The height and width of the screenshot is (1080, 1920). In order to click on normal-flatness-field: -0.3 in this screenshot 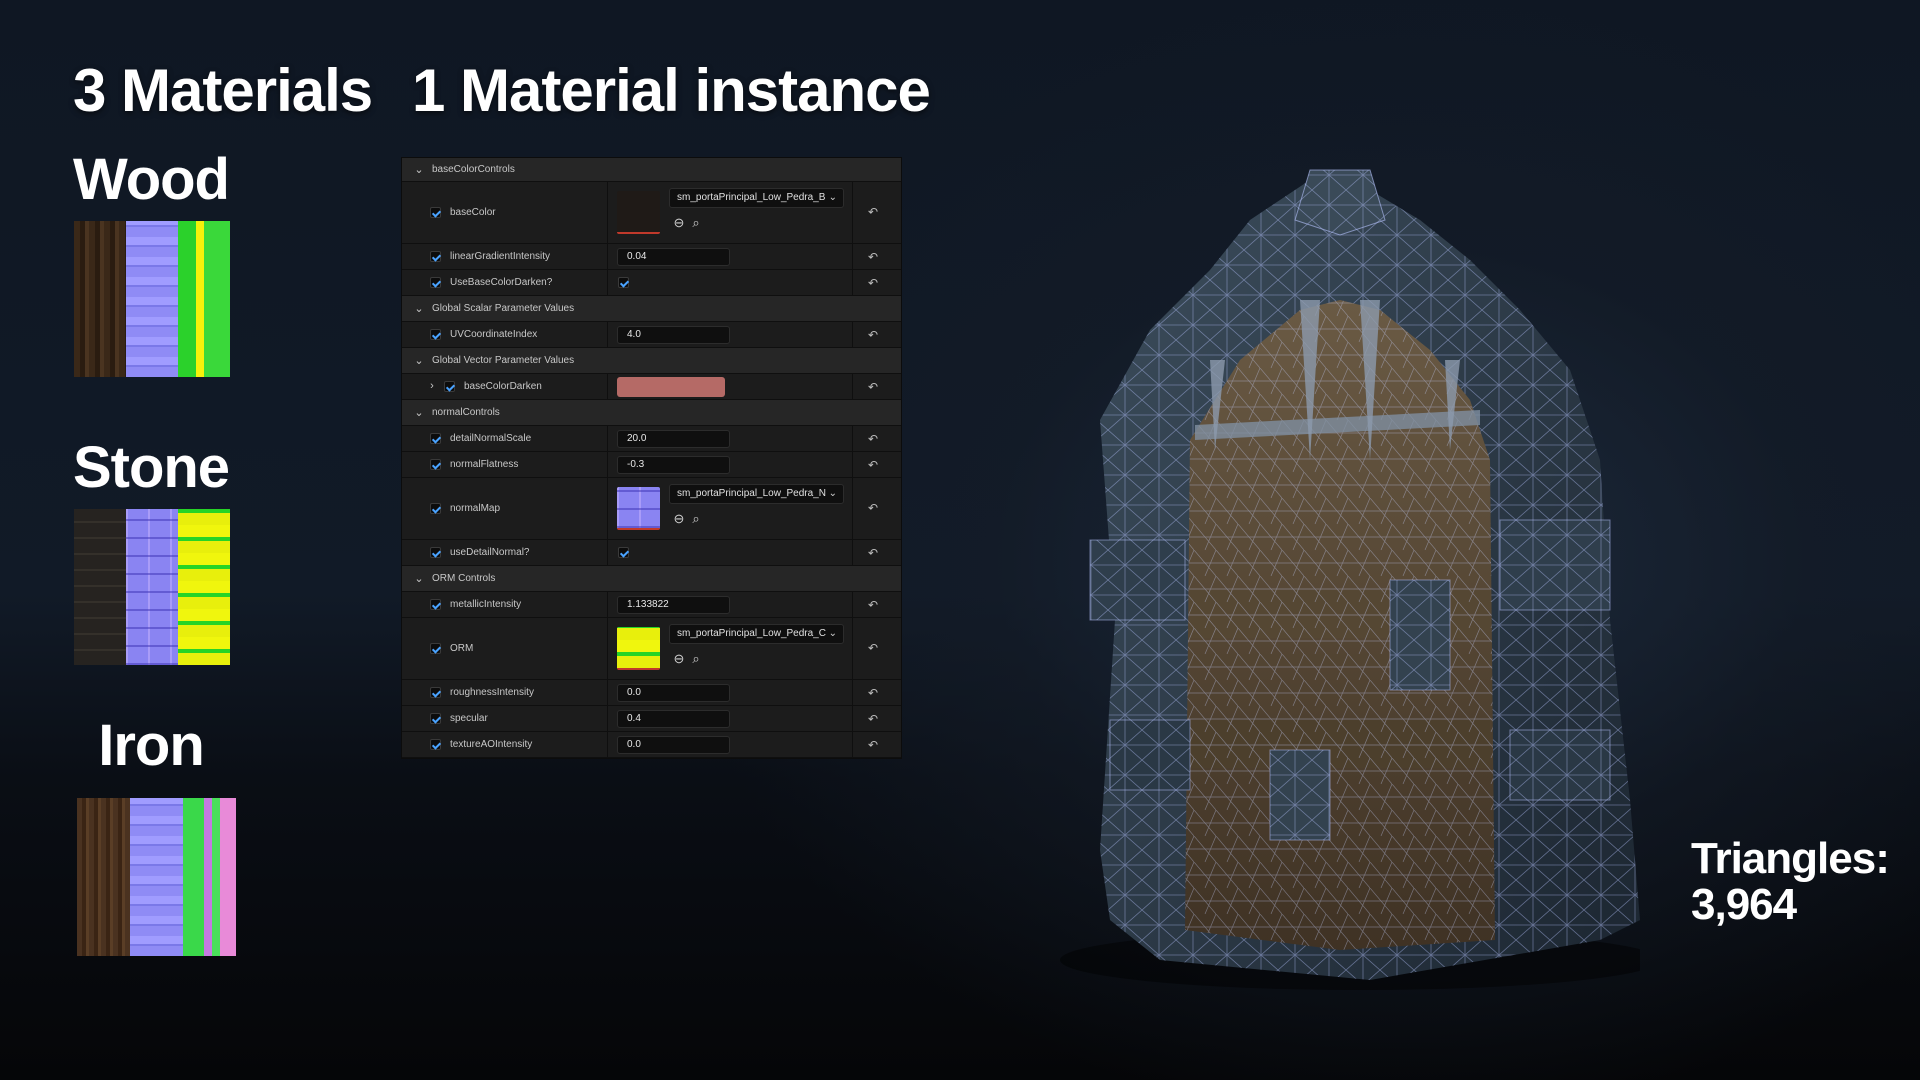, I will do `click(673, 465)`.